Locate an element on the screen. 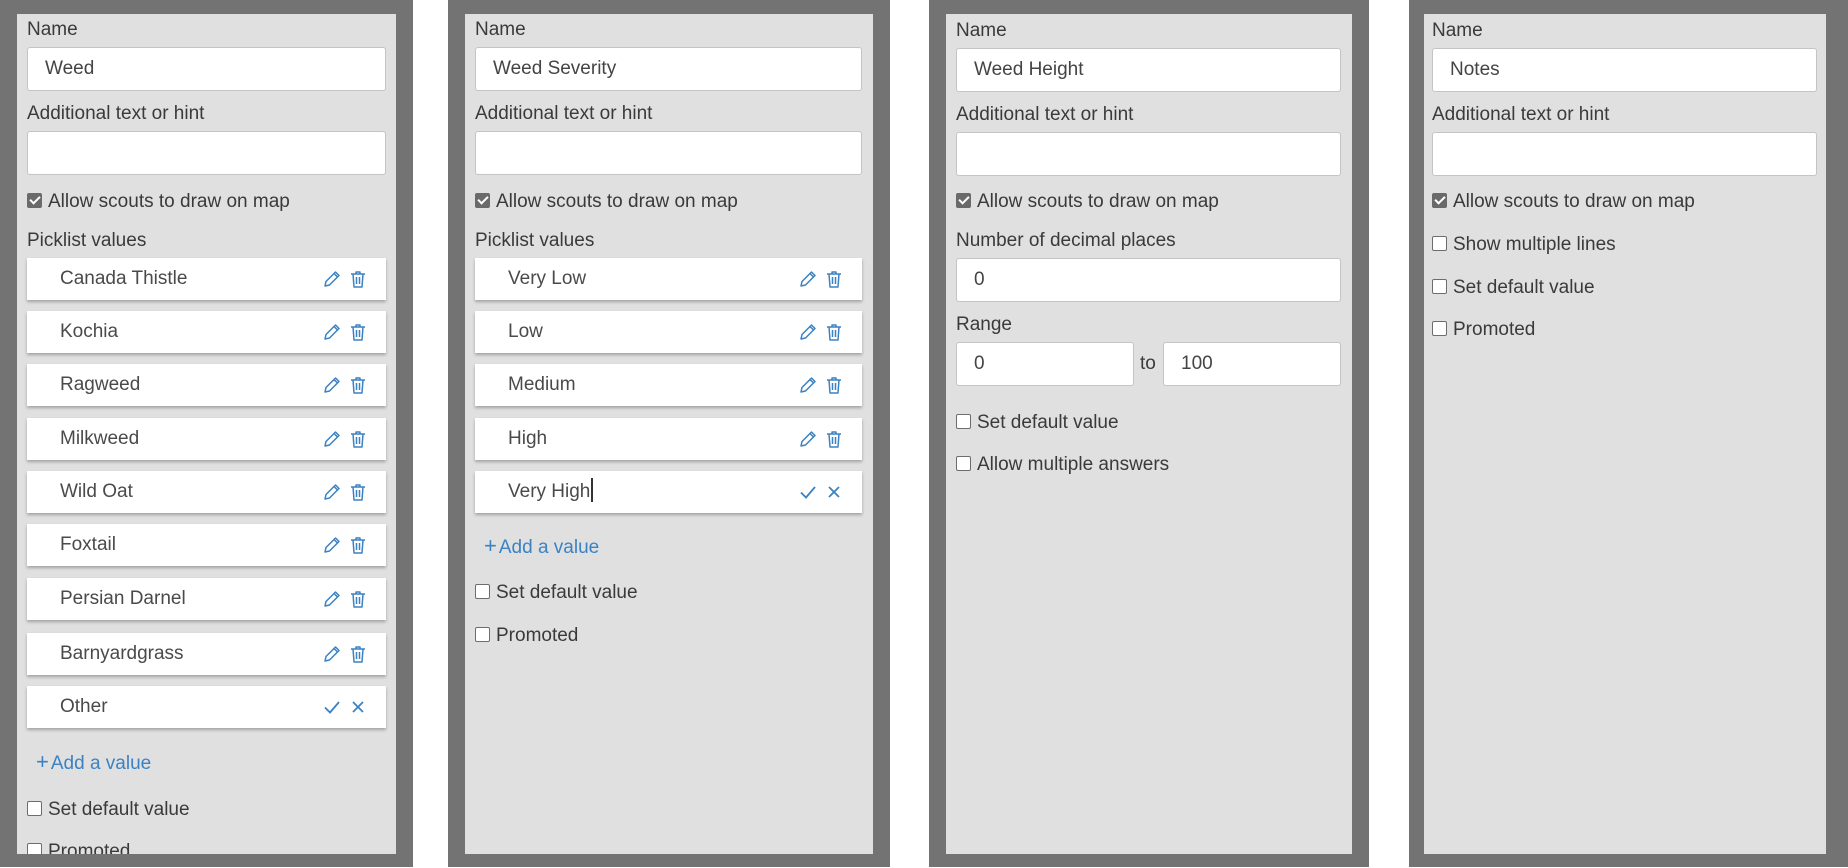 The width and height of the screenshot is (1848, 868). list-item: Medium is located at coordinates (668, 385).